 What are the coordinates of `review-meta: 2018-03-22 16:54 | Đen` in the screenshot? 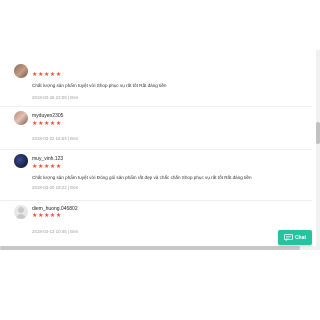 It's located at (55, 138).